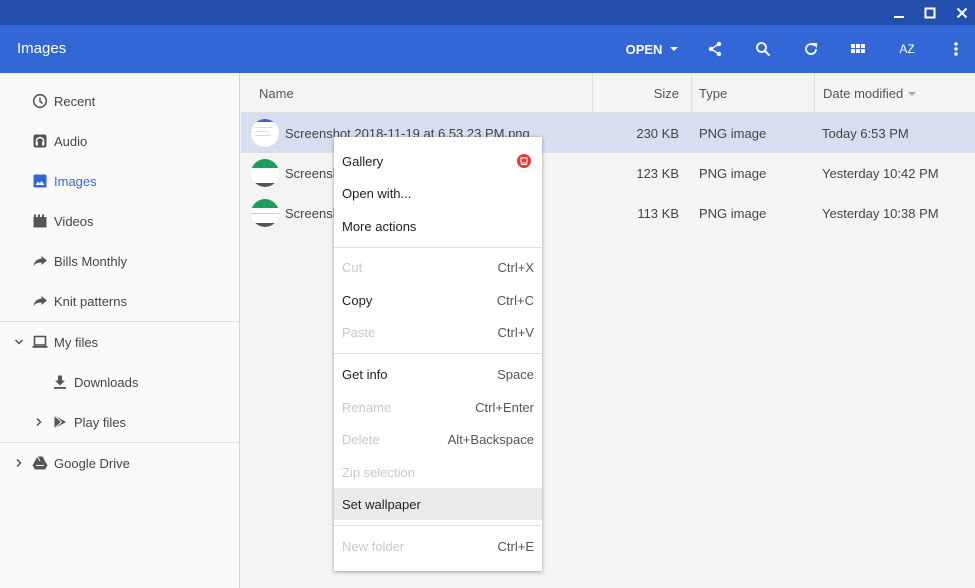  I want to click on search-icon, so click(763, 49).